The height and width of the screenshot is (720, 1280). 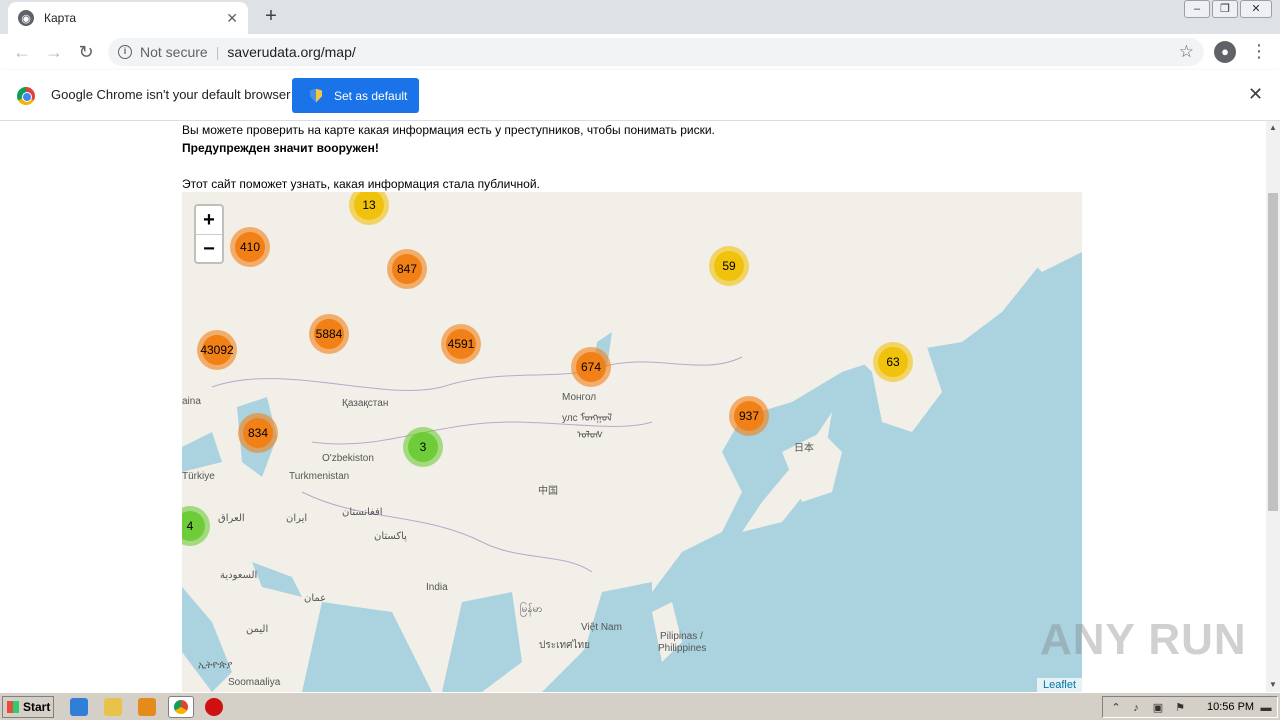 What do you see at coordinates (682, 648) in the screenshot?
I see `map-place-label: Philippines` at bounding box center [682, 648].